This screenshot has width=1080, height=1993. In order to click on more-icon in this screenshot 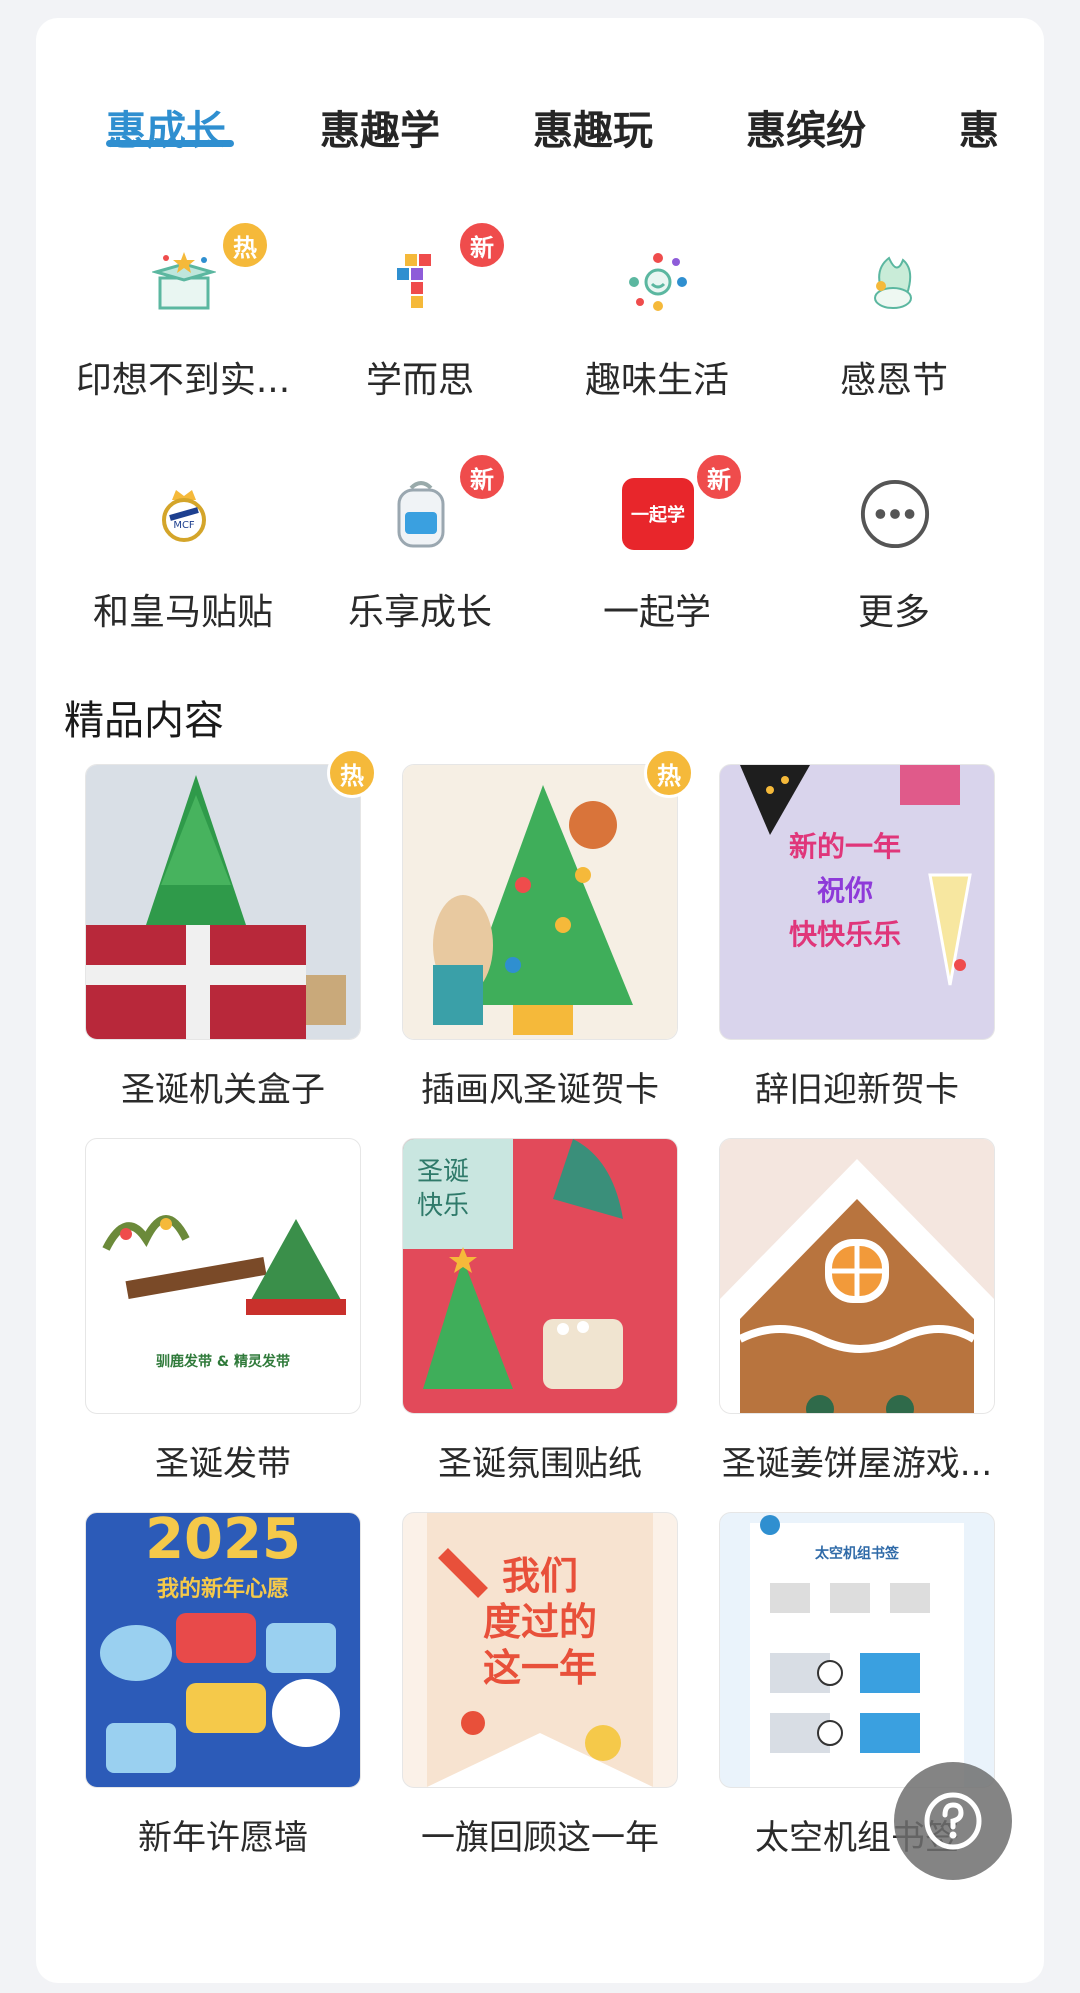, I will do `click(895, 514)`.